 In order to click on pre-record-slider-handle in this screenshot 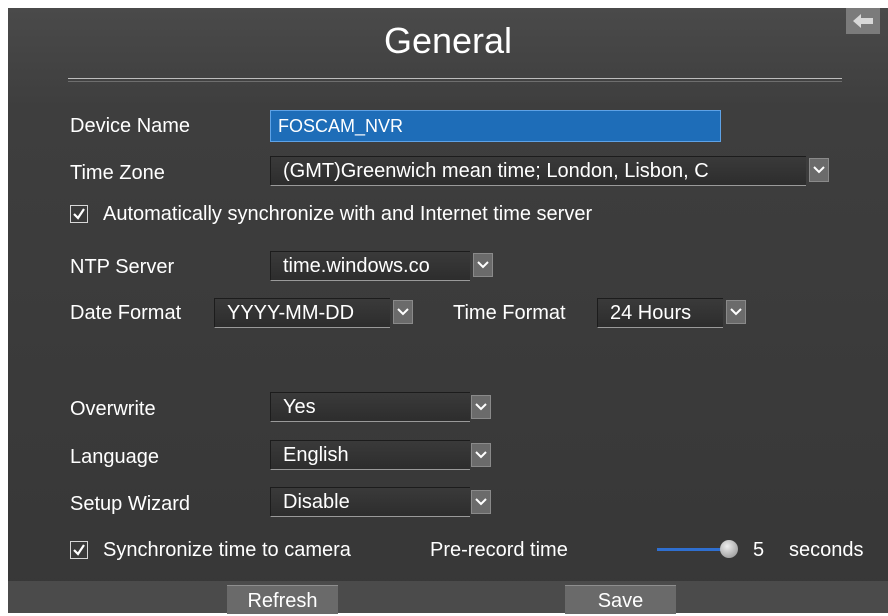, I will do `click(729, 549)`.